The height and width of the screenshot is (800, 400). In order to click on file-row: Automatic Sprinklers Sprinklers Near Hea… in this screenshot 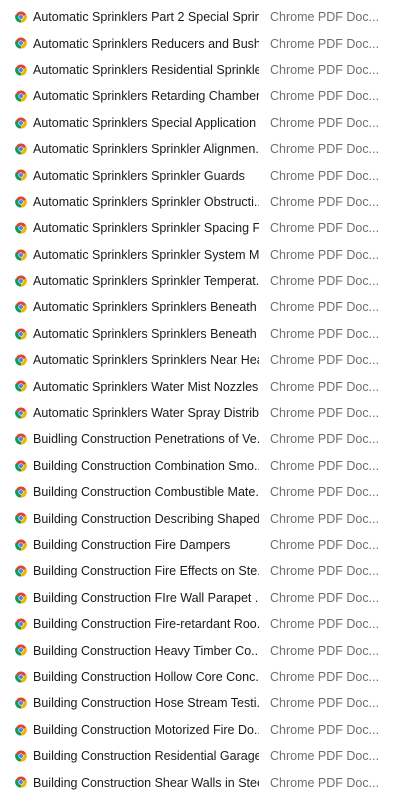, I will do `click(200, 360)`.